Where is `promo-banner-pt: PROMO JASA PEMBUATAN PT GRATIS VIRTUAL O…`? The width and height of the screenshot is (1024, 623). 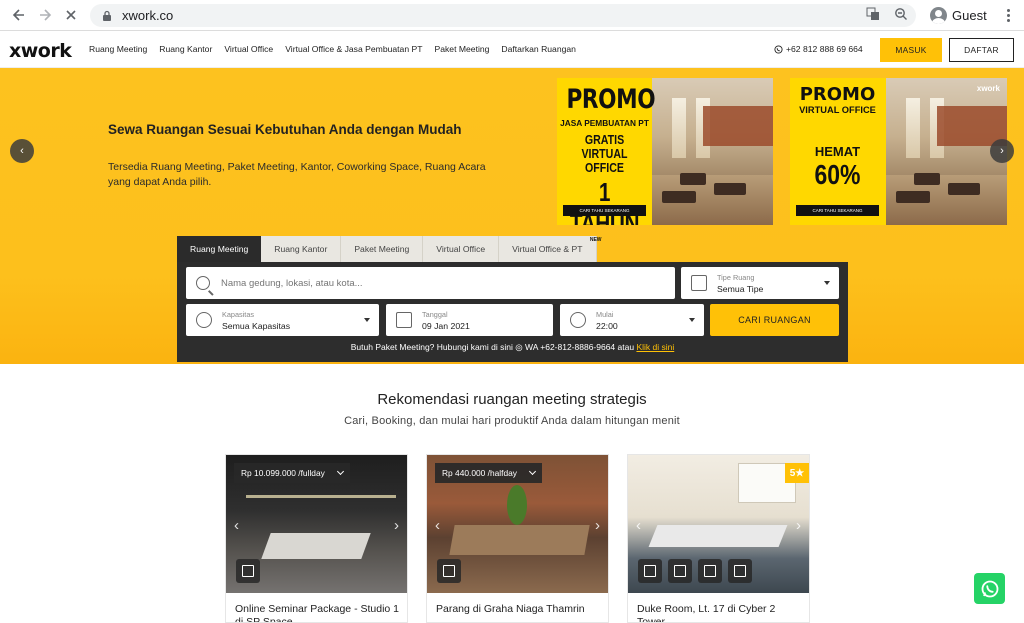 promo-banner-pt: PROMO JASA PEMBUATAN PT GRATIS VIRTUAL O… is located at coordinates (665, 151).